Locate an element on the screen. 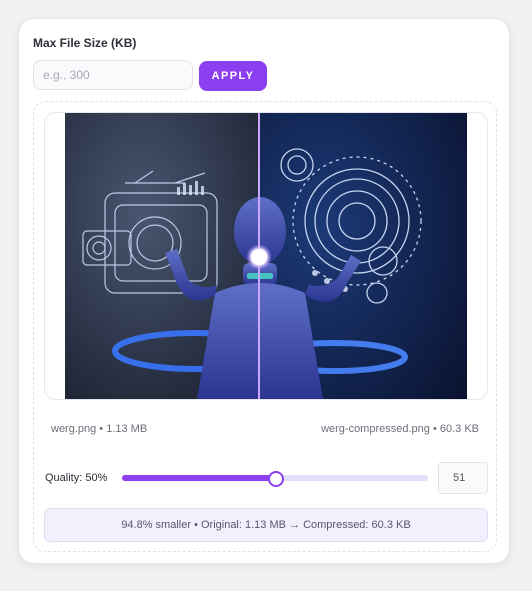 The image size is (532, 591). max-file-size-input is located at coordinates (113, 75).